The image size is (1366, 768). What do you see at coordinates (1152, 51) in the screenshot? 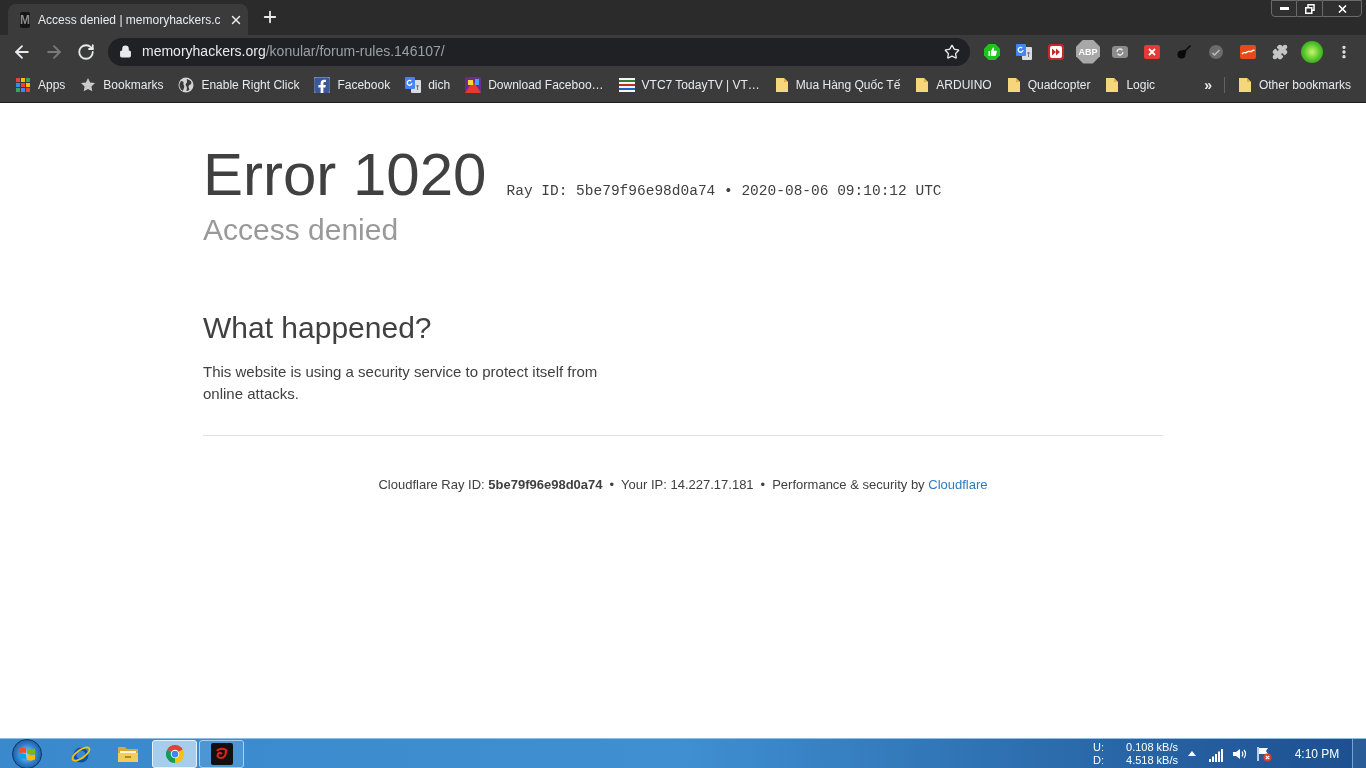
I see `x-tile-icon` at bounding box center [1152, 51].